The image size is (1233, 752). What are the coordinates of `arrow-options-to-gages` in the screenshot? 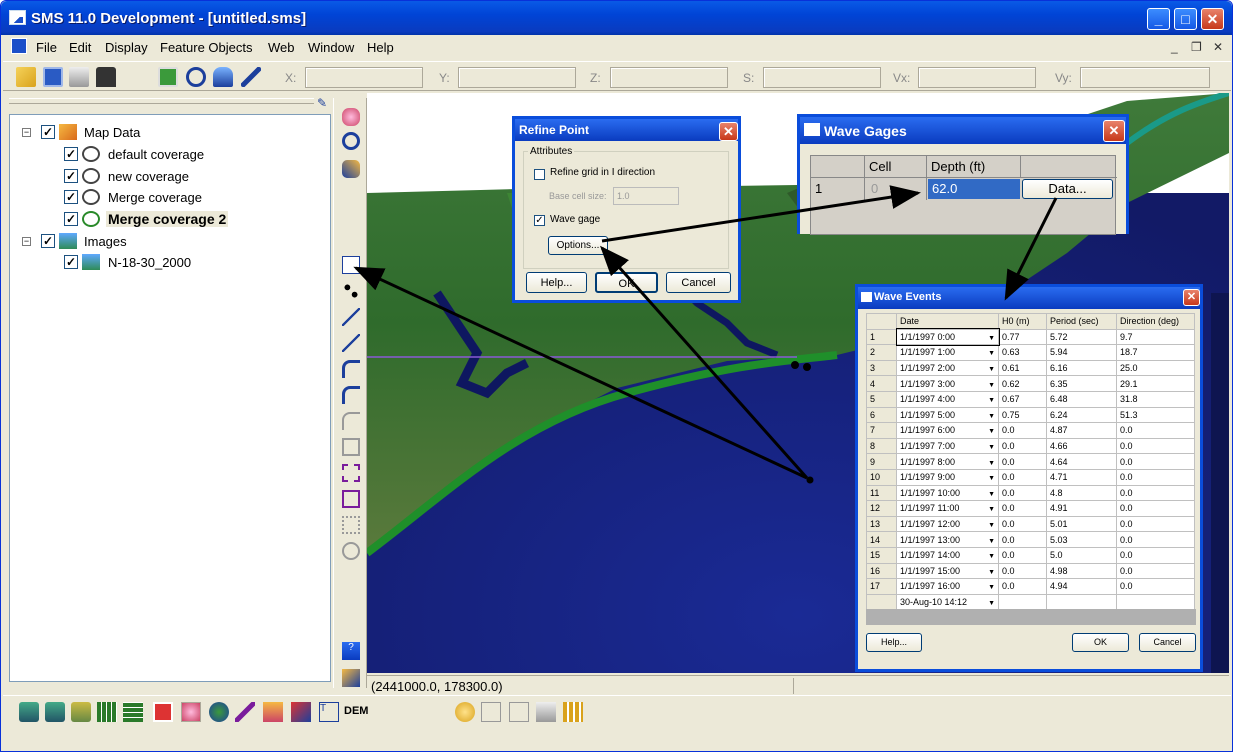 It's located at (761, 214).